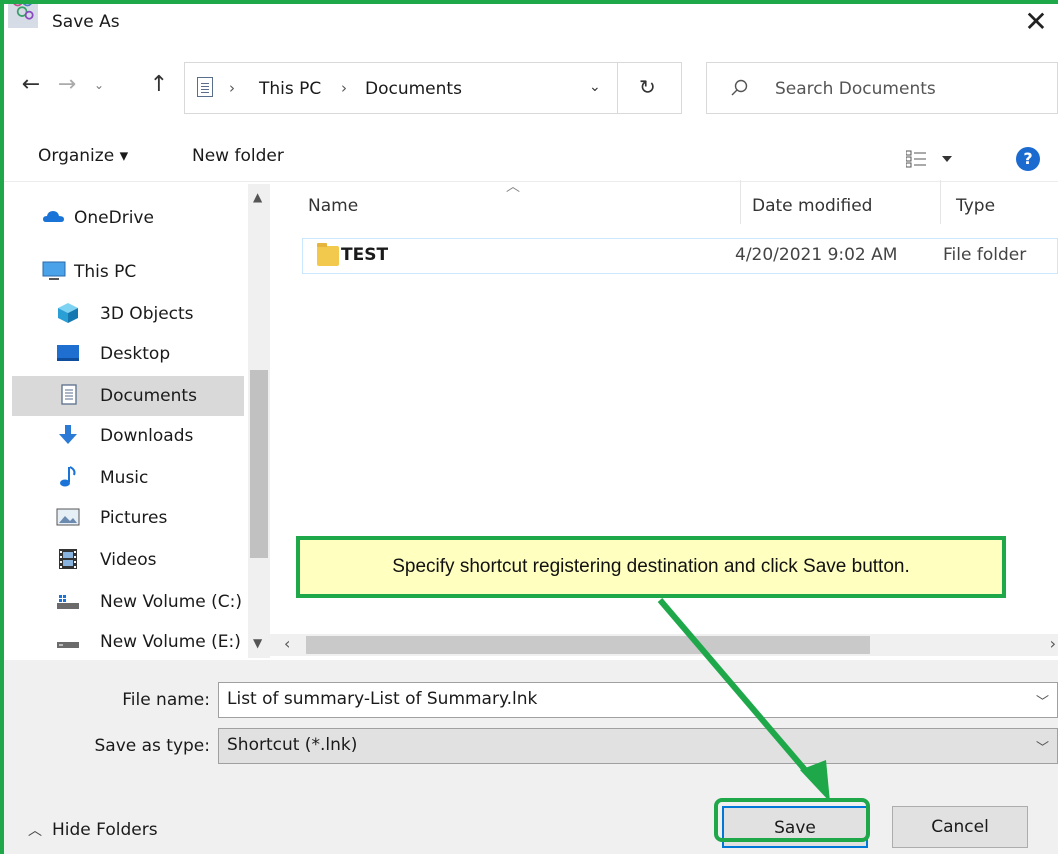 Image resolution: width=1058 pixels, height=854 pixels. Describe the element at coordinates (739, 87) in the screenshot. I see `search-icon` at that location.